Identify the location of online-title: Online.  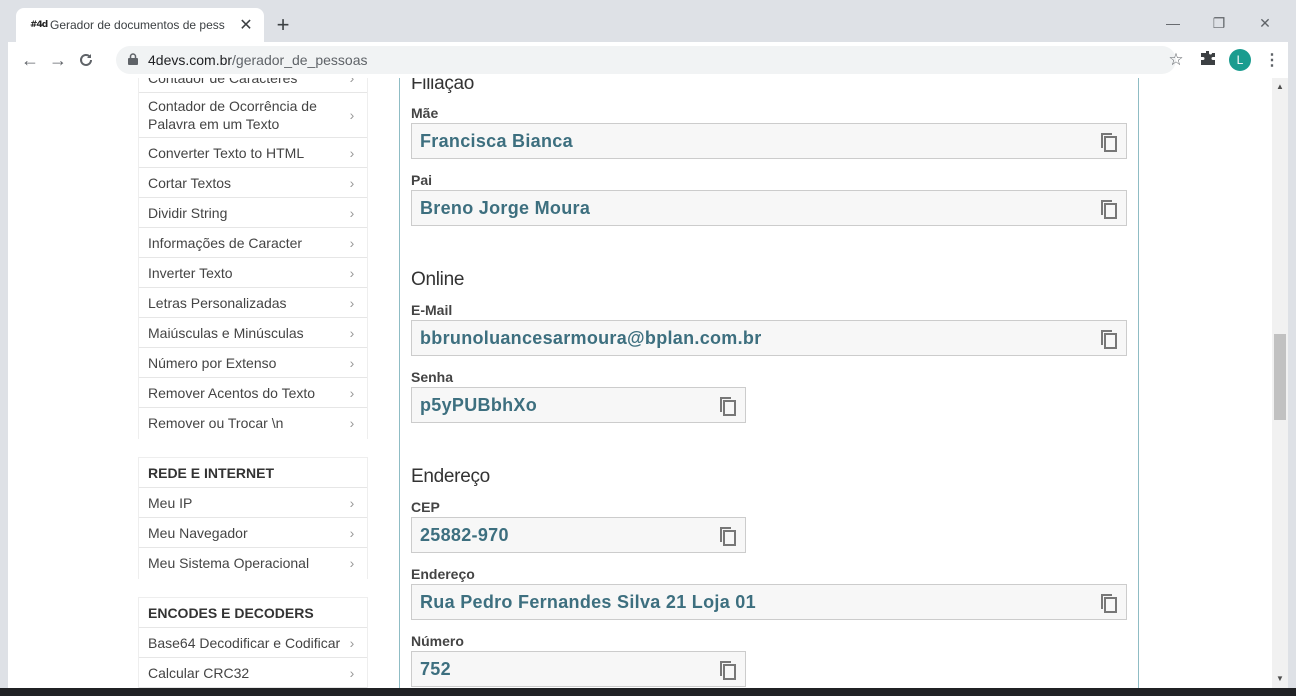
(438, 279).